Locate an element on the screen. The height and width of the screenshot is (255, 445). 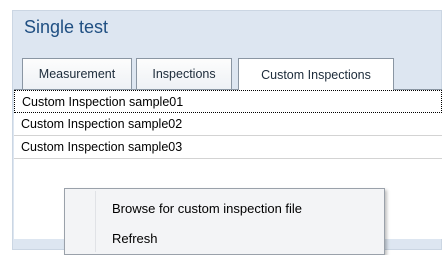
tab-inspections: Inspections is located at coordinates (184, 73).